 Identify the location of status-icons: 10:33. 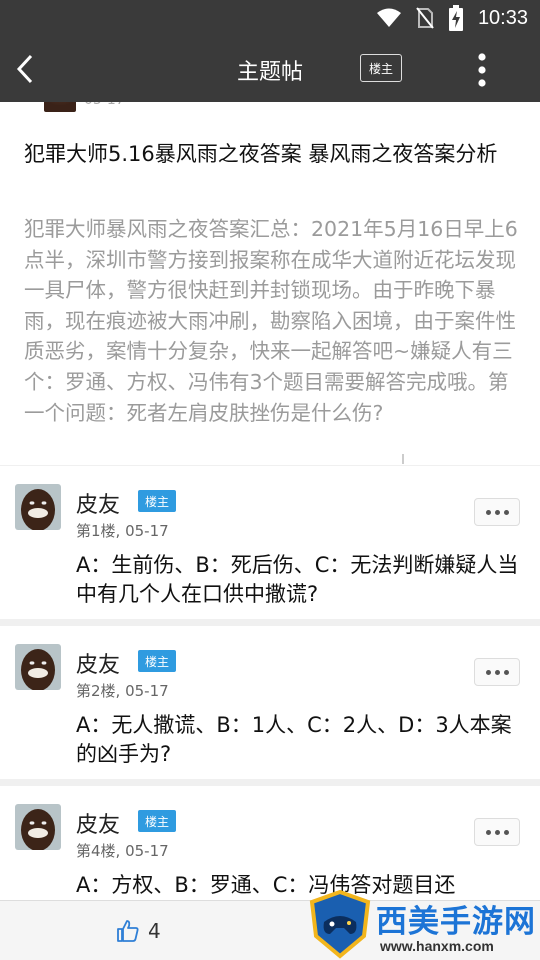
(452, 18).